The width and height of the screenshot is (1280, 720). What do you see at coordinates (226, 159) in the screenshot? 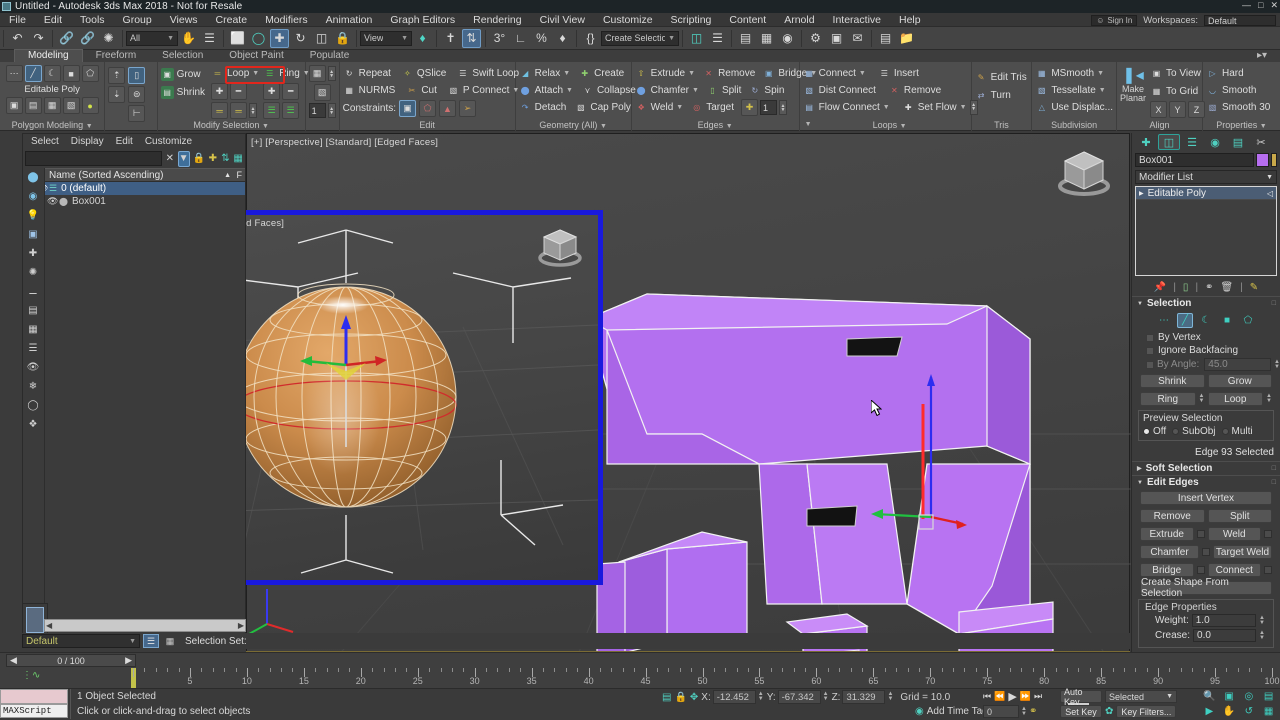
I see `sort-icon: ⇅` at bounding box center [226, 159].